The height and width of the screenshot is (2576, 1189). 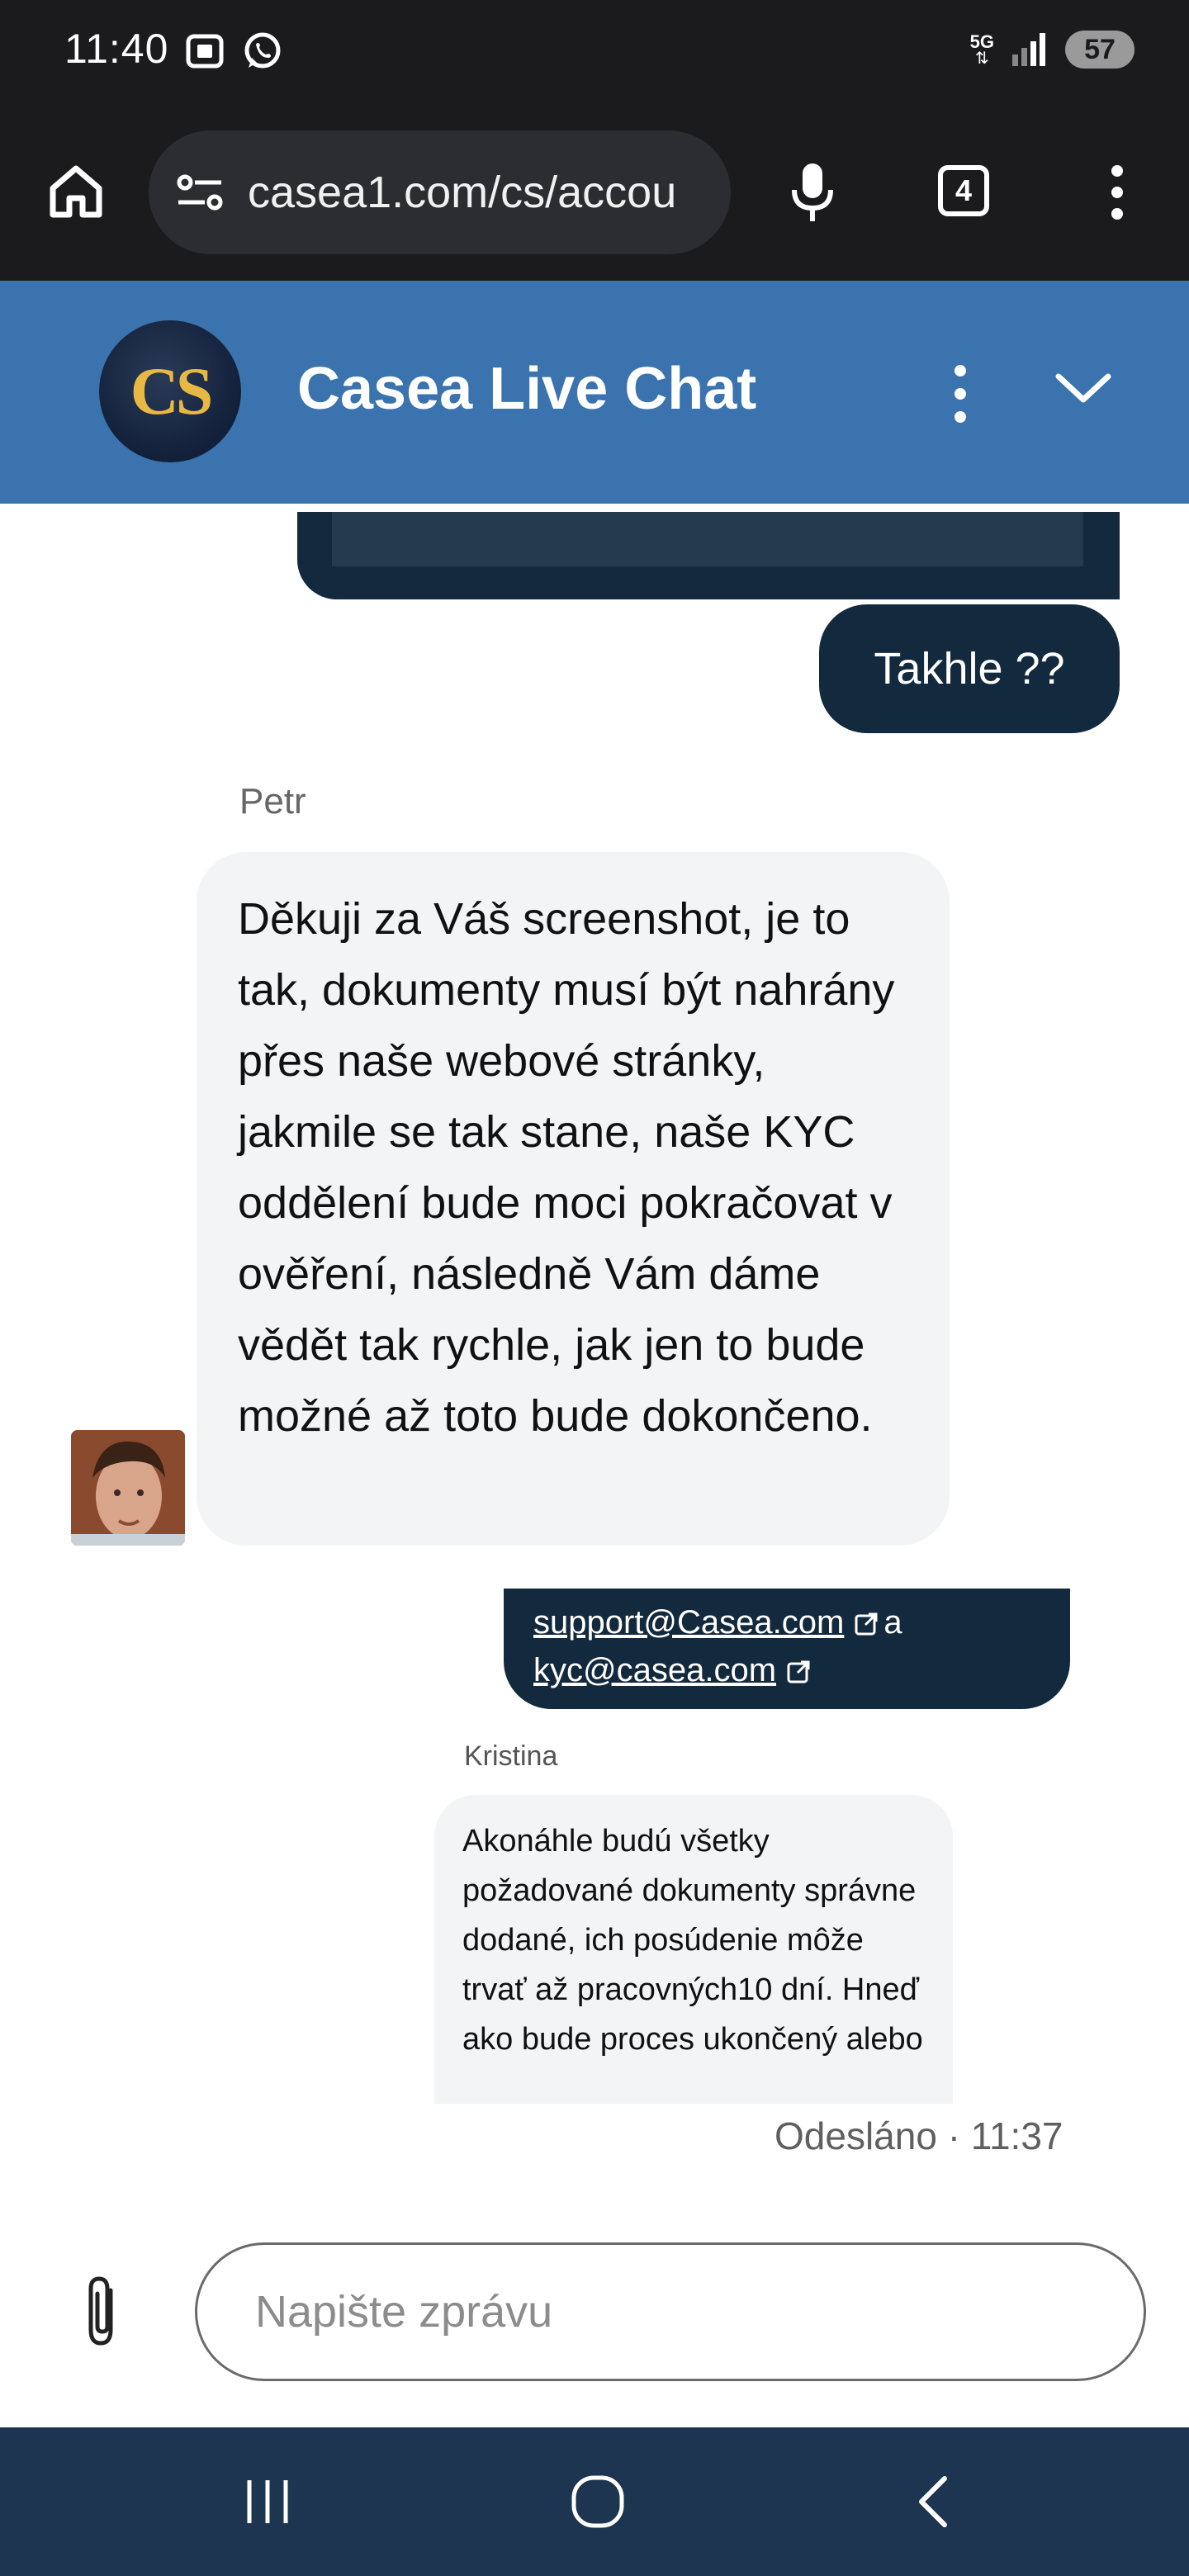 I want to click on avatar-portrait, so click(x=128, y=1488).